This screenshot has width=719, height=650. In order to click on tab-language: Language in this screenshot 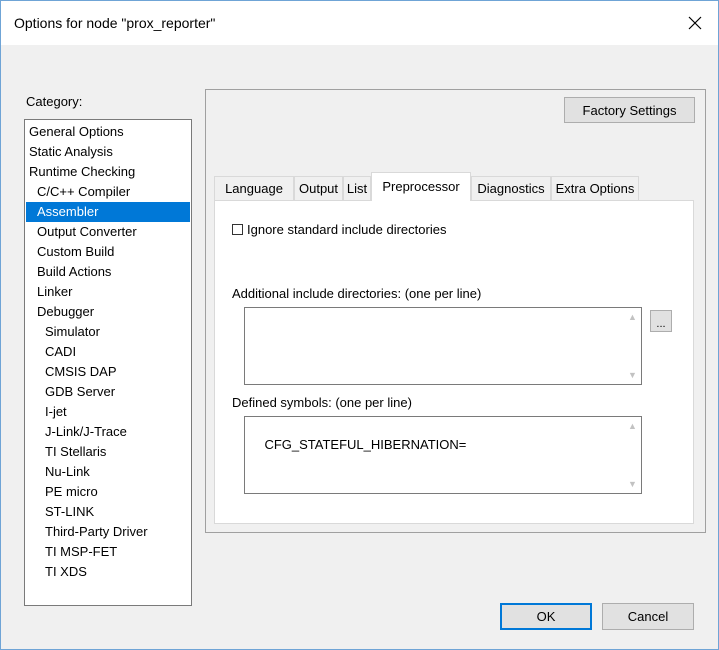, I will do `click(254, 188)`.